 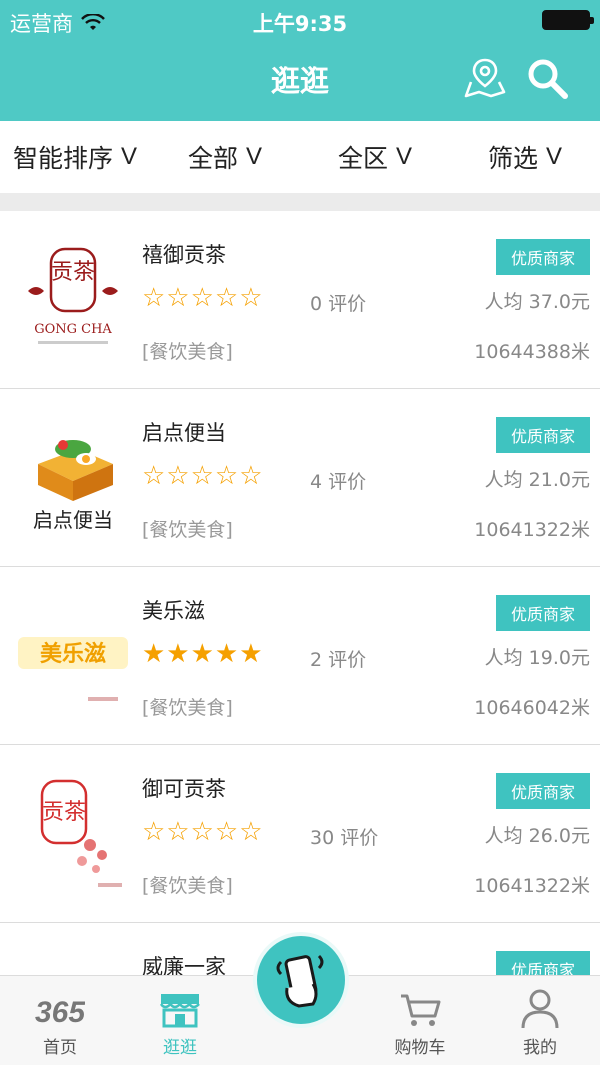 I want to click on filter-category-label: 全部, so click(x=212, y=158).